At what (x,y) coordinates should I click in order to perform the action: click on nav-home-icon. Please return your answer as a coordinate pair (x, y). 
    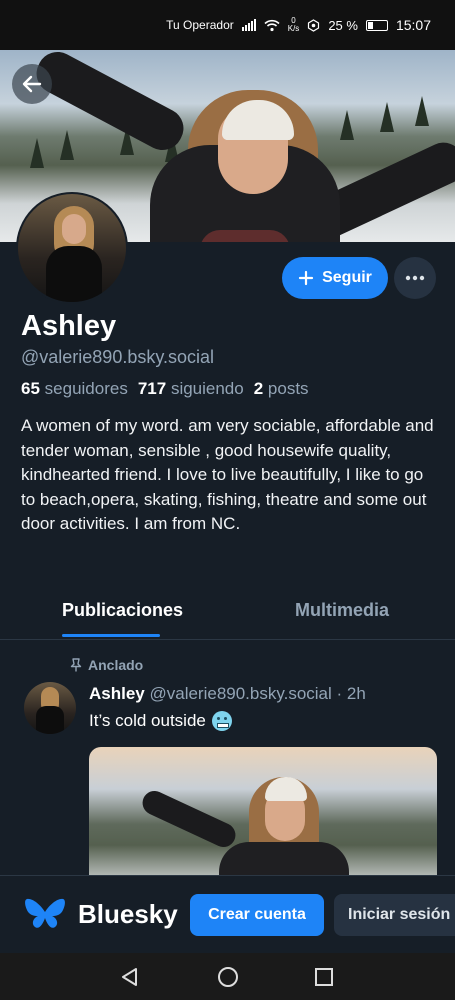
    Looking at the image, I should click on (228, 977).